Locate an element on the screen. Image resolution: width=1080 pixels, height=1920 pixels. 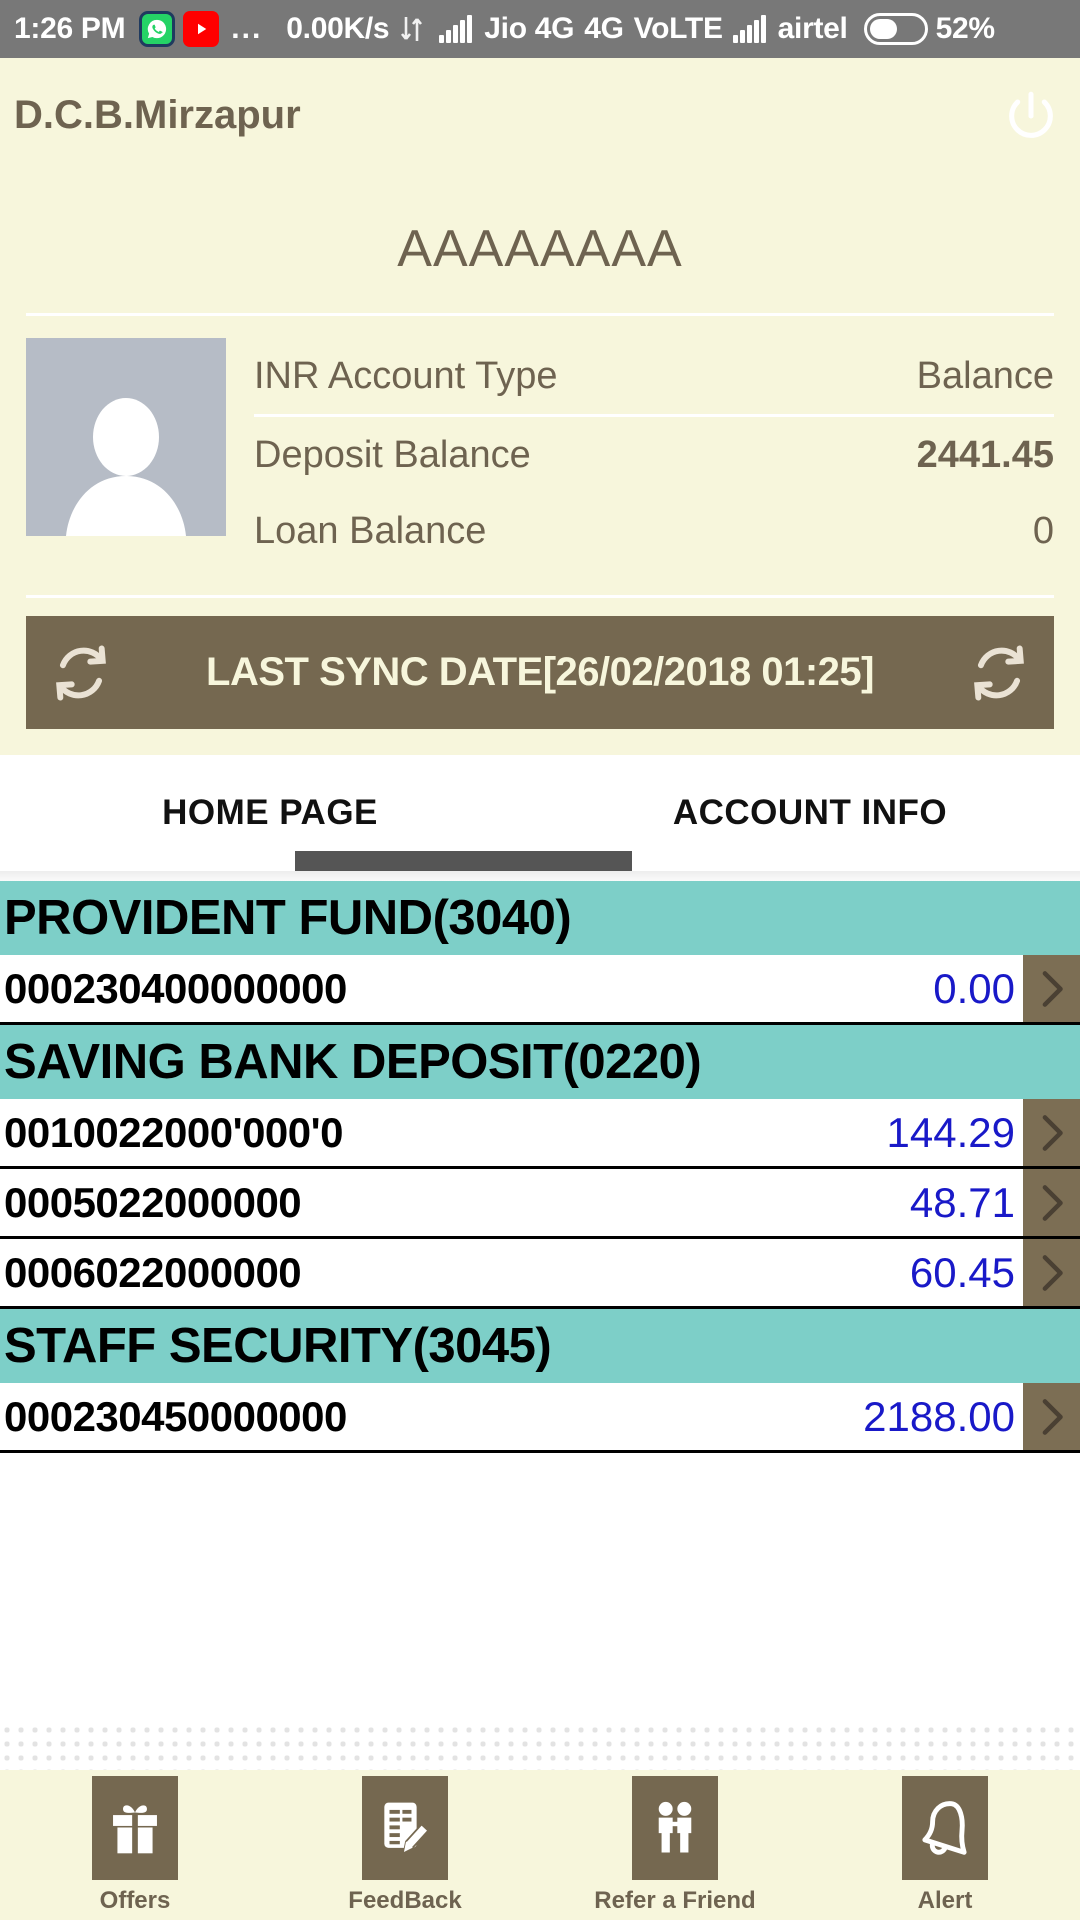
app-header: D.C.B.Mirzapur is located at coordinates (540, 115).